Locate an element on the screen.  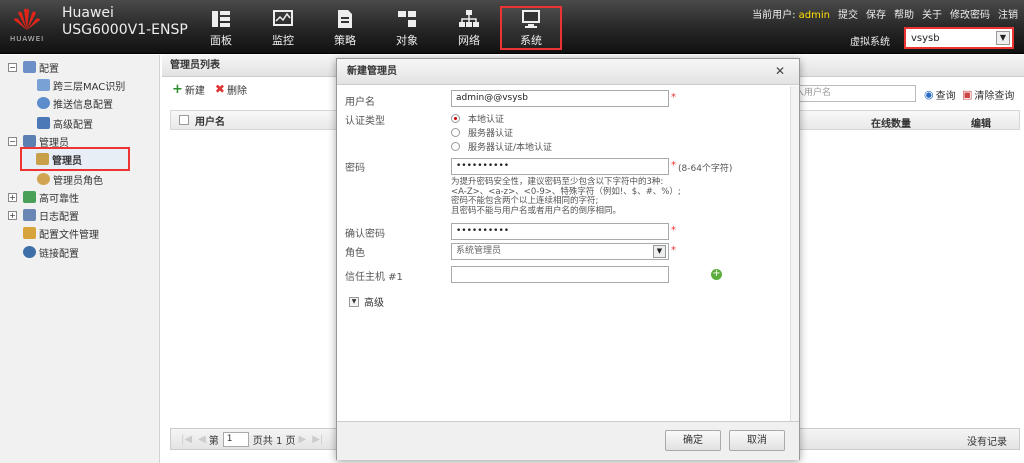
column-online-count: 在线数量 is located at coordinates (891, 122).